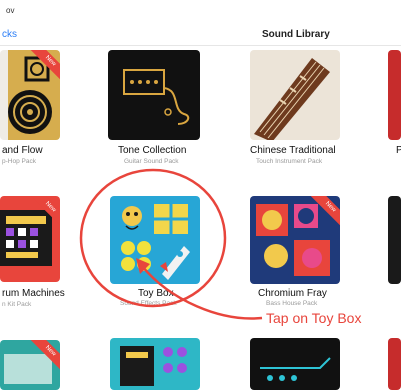 This screenshot has height=390, width=401. What do you see at coordinates (202, 292) in the screenshot?
I see `callout-arrow` at bounding box center [202, 292].